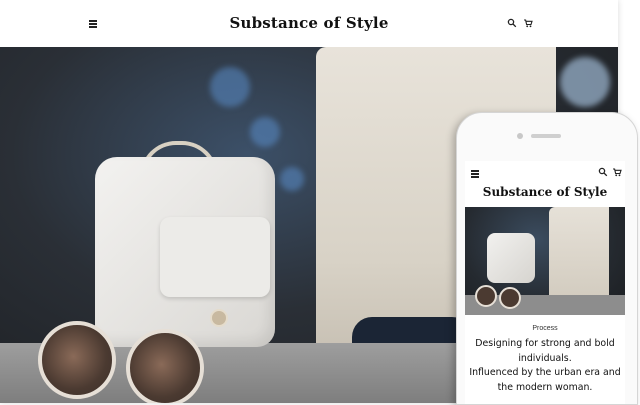 Image resolution: width=640 pixels, height=405 pixels. What do you see at coordinates (610, 172) in the screenshot?
I see `phone-header-actions` at bounding box center [610, 172].